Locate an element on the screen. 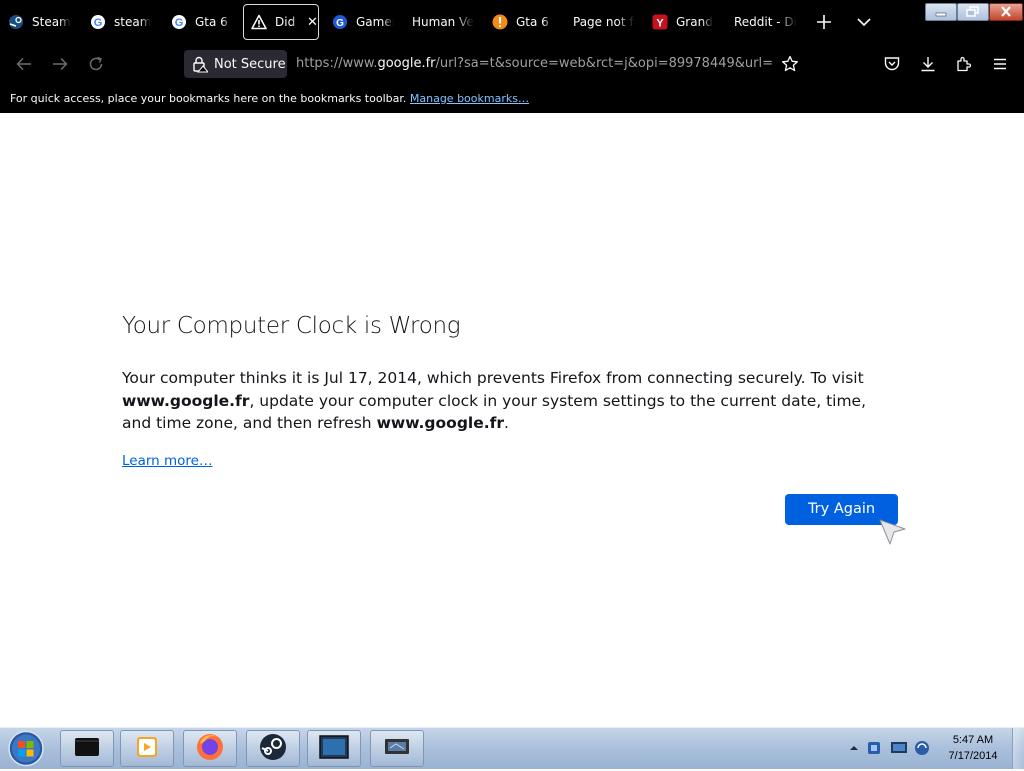  tab-page-not-found: Page not fo is located at coordinates (604, 22).